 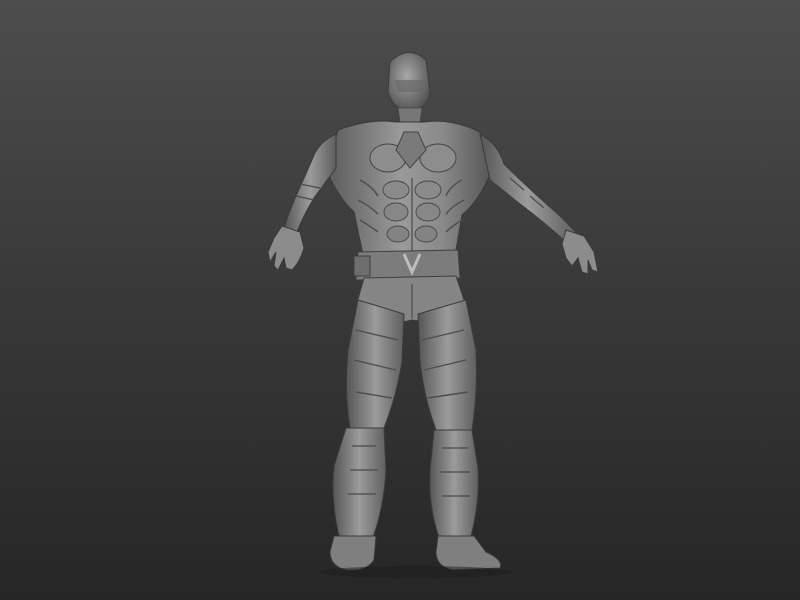 I want to click on model-right-arm, so click(x=539, y=204).